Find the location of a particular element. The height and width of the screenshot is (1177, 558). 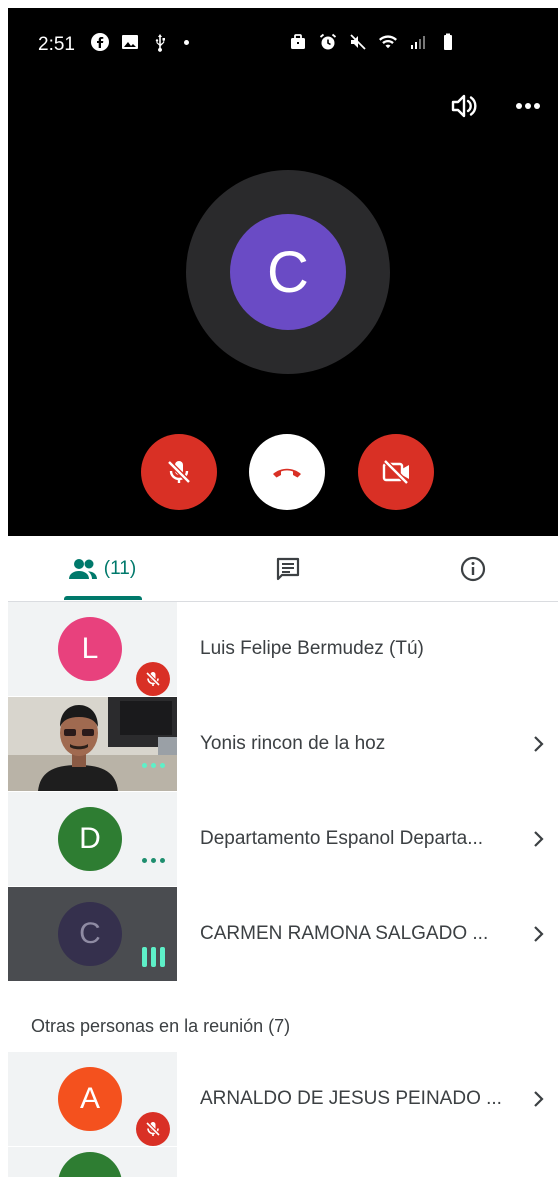

participant-row: L Luis Felipe Bermudez (Tú) is located at coordinates (283, 649).